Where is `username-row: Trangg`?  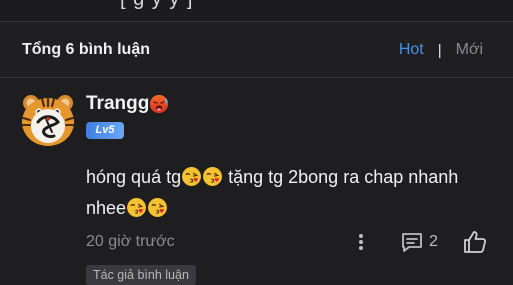 username-row: Trangg is located at coordinates (127, 104).